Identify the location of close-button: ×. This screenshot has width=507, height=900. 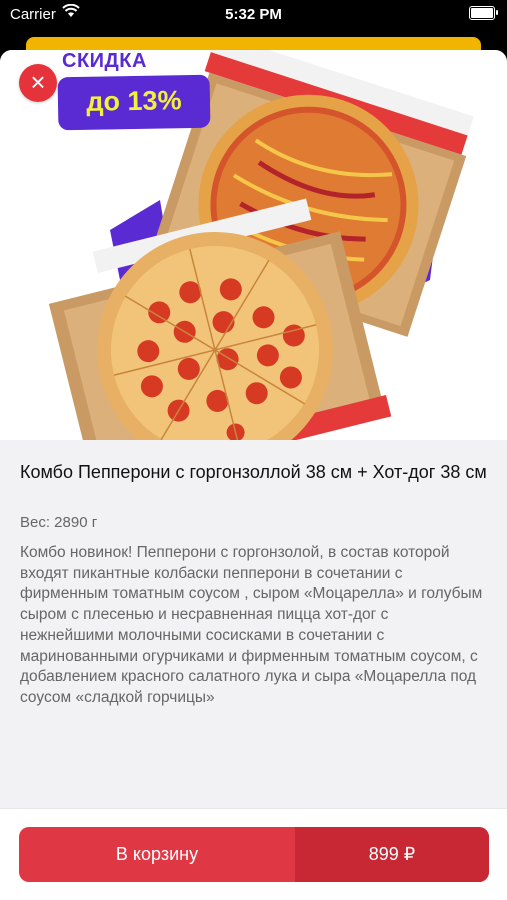
(38, 83).